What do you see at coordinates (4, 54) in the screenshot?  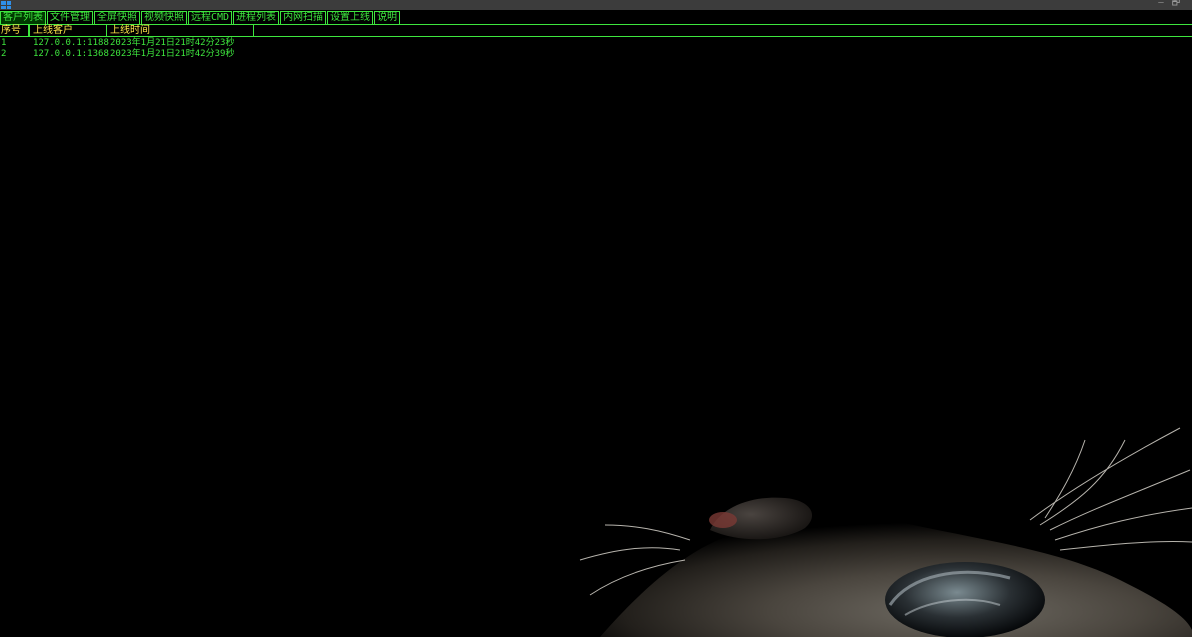 I see `row-index: 2` at bounding box center [4, 54].